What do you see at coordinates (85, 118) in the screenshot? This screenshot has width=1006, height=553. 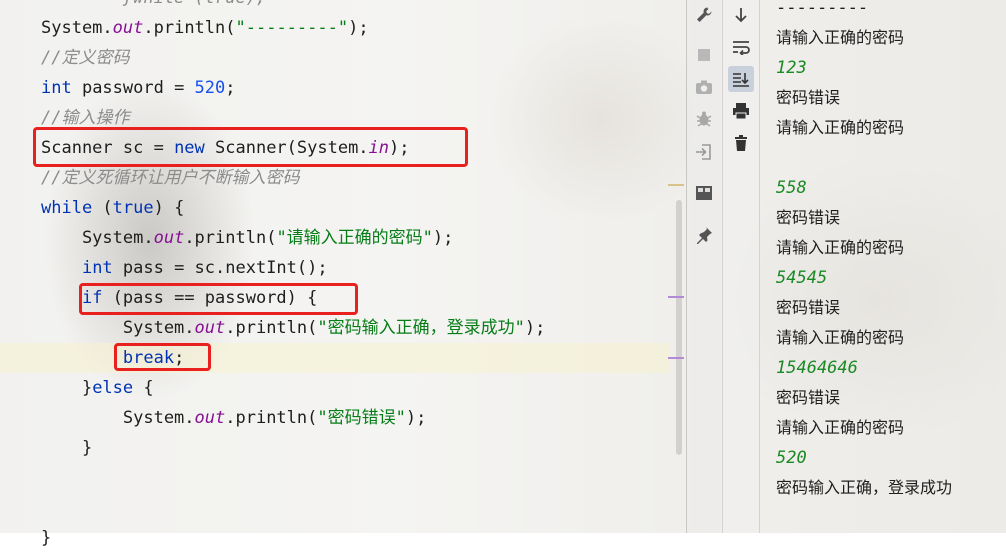 I see `code-token: //输入操作` at bounding box center [85, 118].